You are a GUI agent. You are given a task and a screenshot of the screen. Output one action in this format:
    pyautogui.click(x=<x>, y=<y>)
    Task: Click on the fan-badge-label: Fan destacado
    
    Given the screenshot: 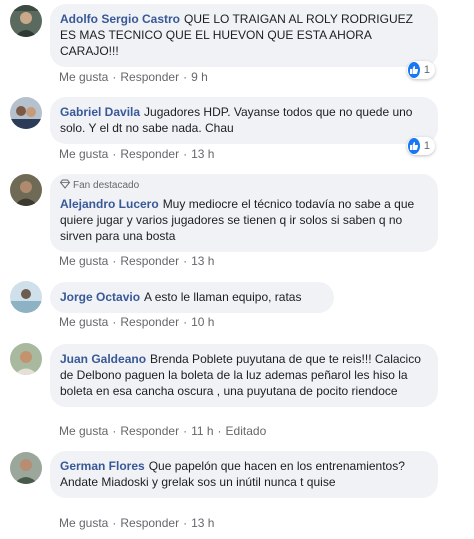 What is the action you would take?
    pyautogui.click(x=106, y=185)
    